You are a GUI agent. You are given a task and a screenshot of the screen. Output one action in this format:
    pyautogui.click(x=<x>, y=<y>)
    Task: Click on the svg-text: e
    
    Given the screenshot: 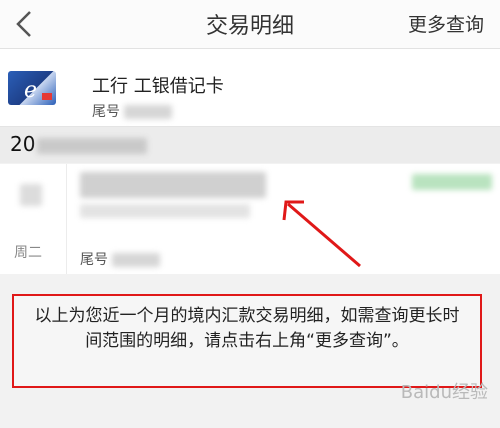 What is the action you would take?
    pyautogui.click(x=30, y=90)
    